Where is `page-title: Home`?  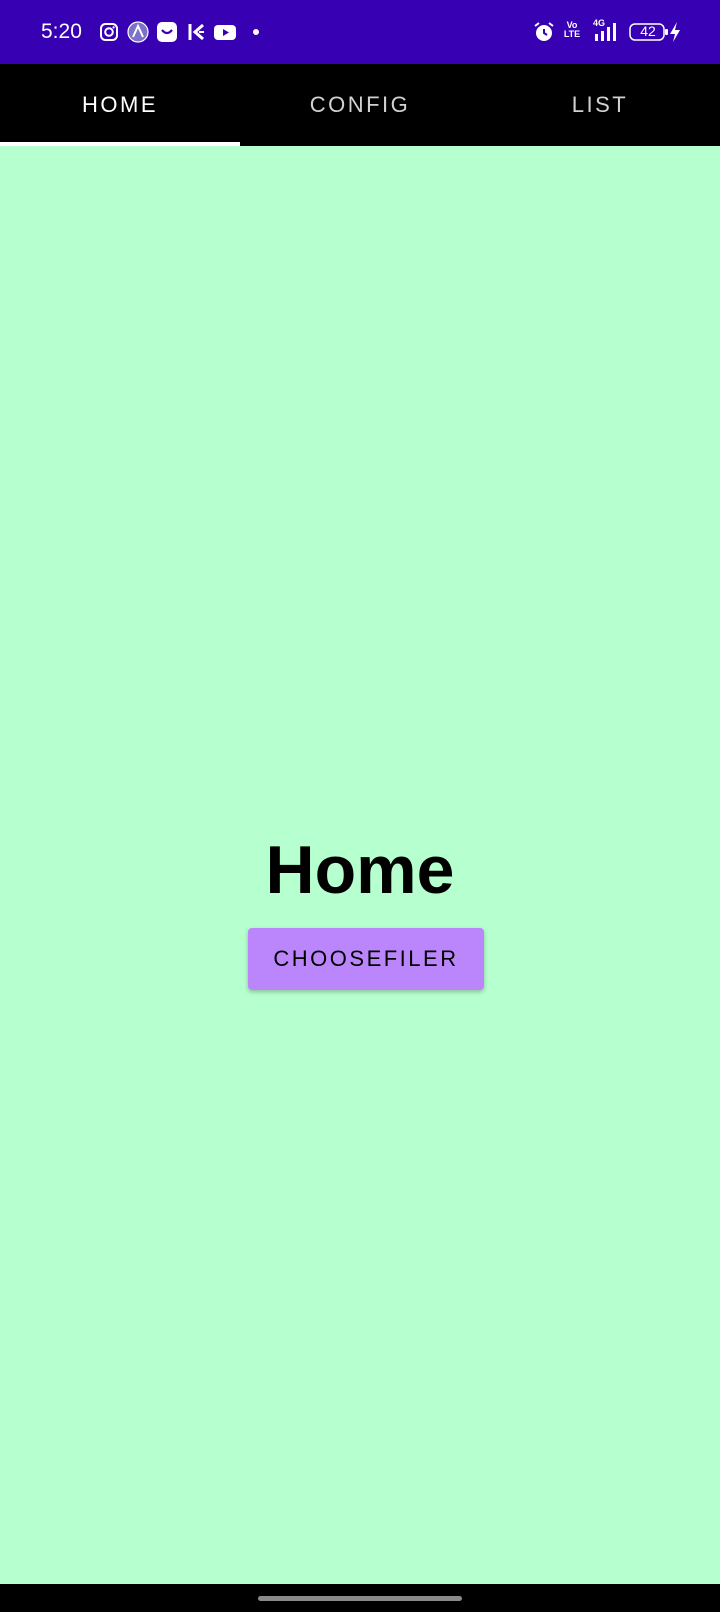 page-title: Home is located at coordinates (360, 870).